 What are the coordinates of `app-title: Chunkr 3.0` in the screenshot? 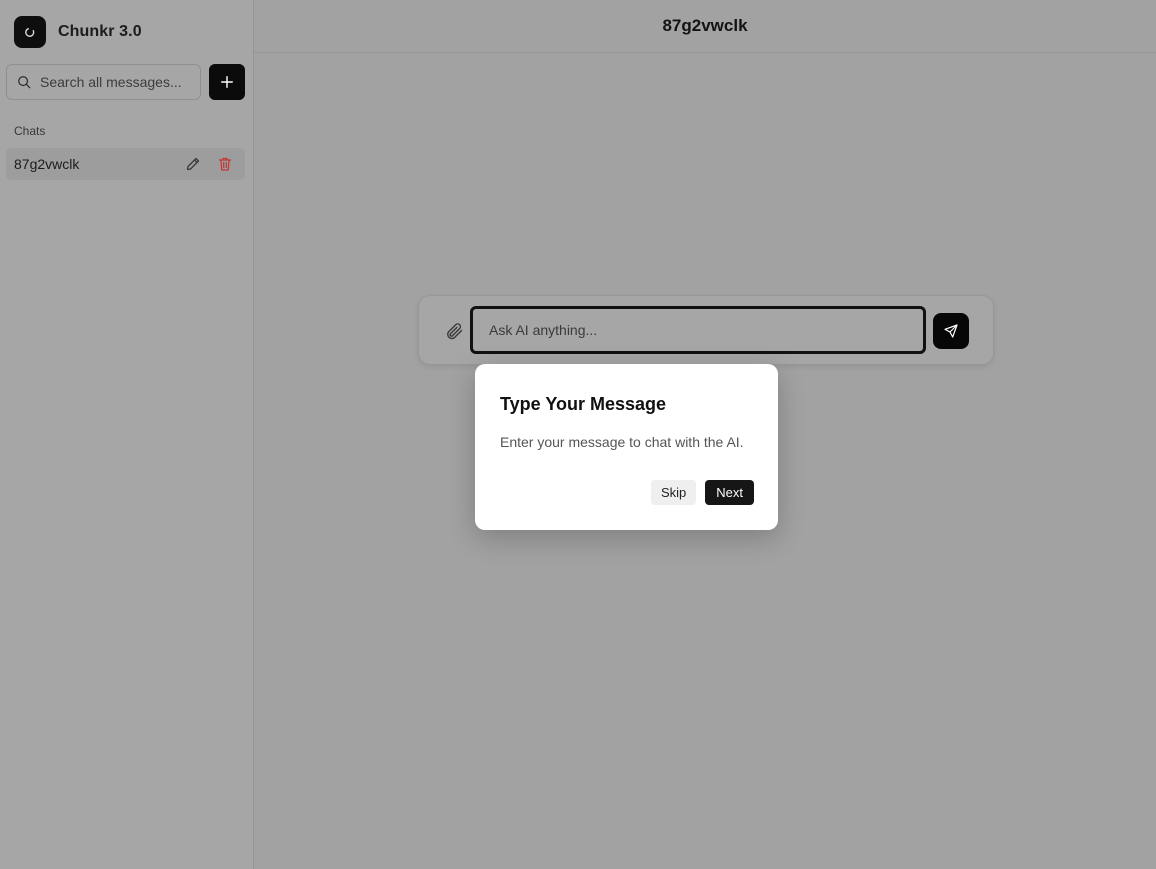 It's located at (100, 31).